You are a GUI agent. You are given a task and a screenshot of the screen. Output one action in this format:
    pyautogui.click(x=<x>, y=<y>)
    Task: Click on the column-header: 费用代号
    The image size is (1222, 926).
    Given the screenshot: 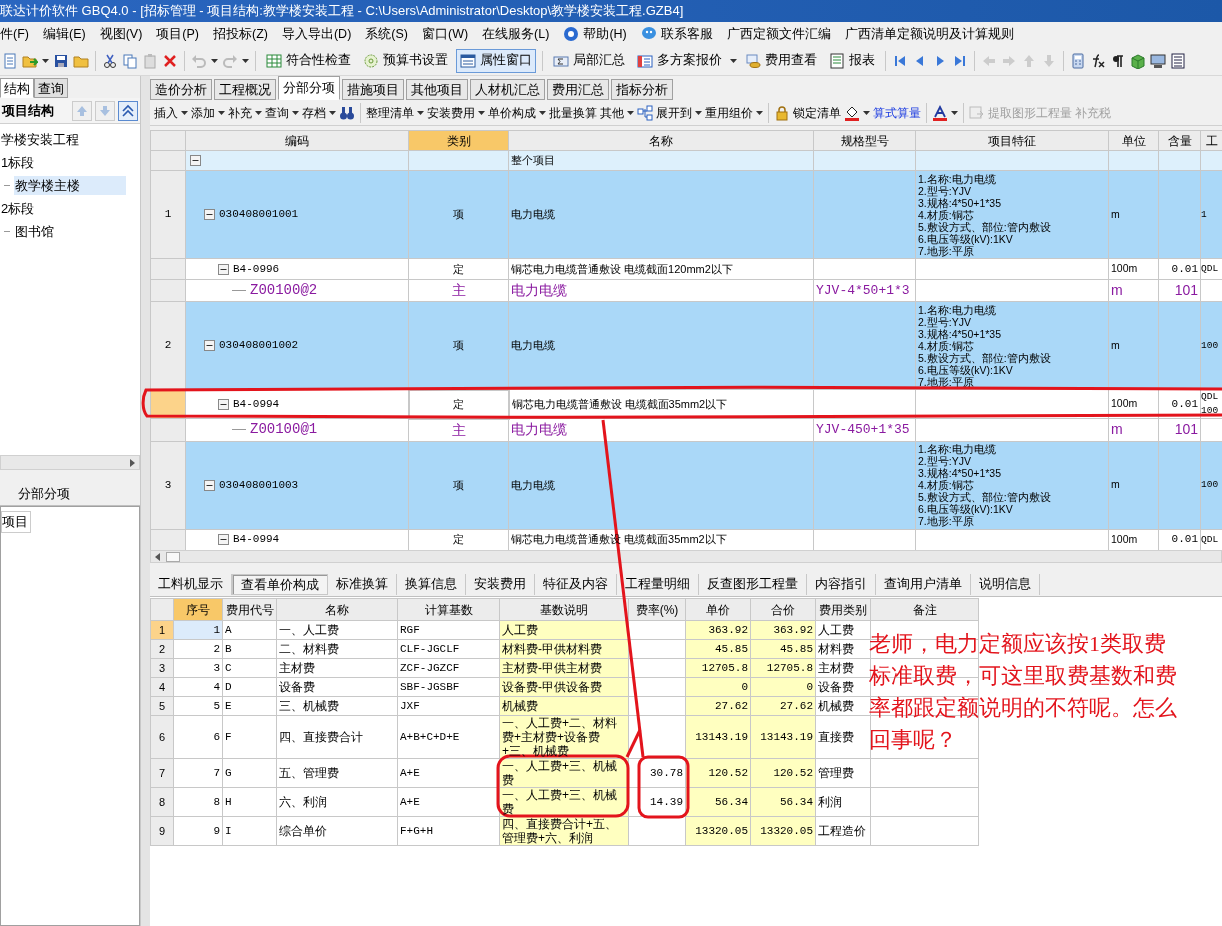 What is the action you would take?
    pyautogui.click(x=249, y=609)
    